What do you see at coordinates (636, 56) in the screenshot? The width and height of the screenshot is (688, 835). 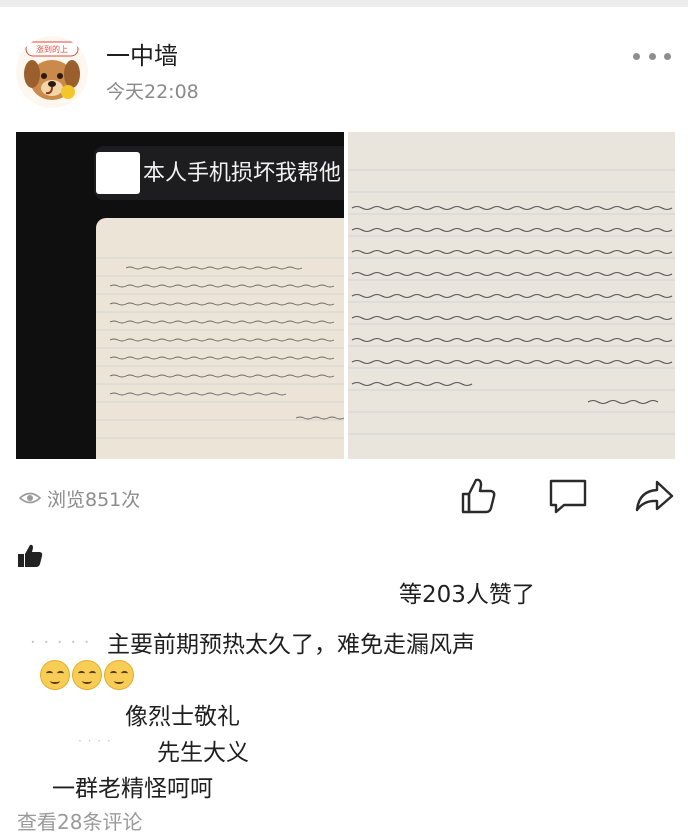 I see `more-dots-icon` at bounding box center [636, 56].